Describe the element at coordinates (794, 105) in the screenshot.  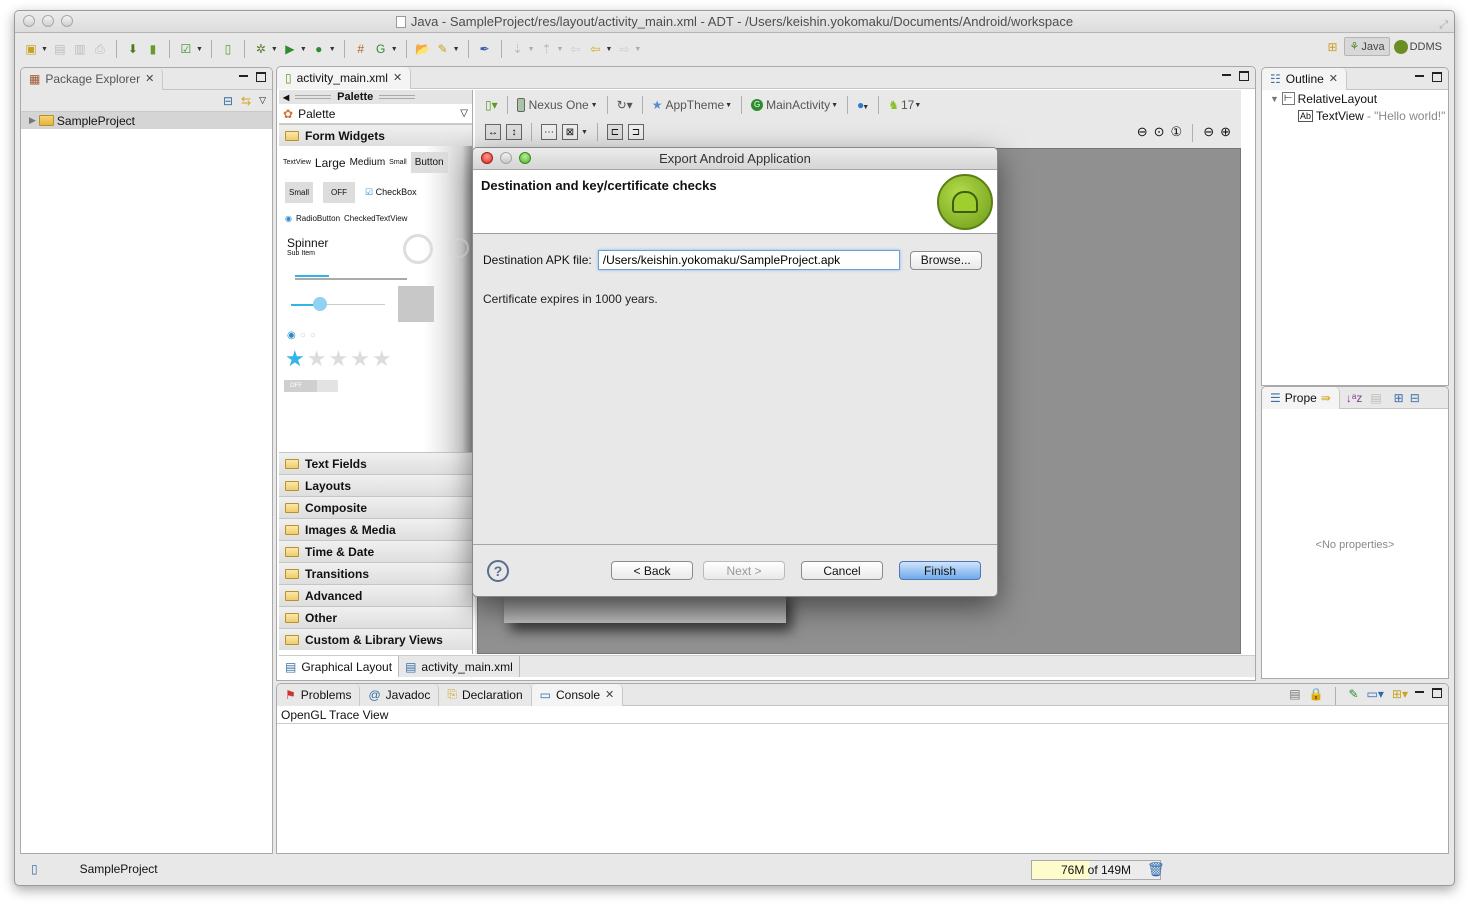
I see `activity-dropdown: G MainActivity ▼` at that location.